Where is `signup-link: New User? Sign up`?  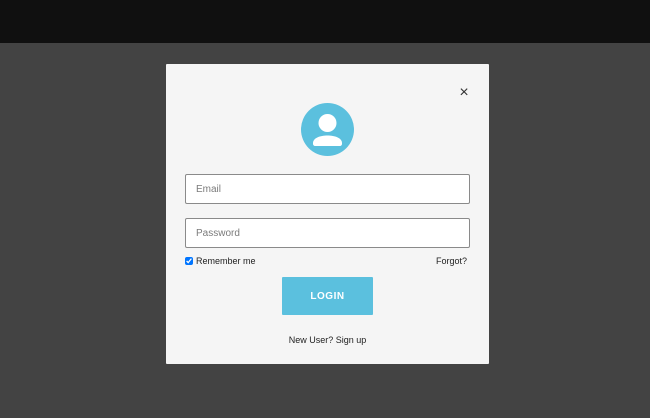 signup-link: New User? Sign up is located at coordinates (327, 340).